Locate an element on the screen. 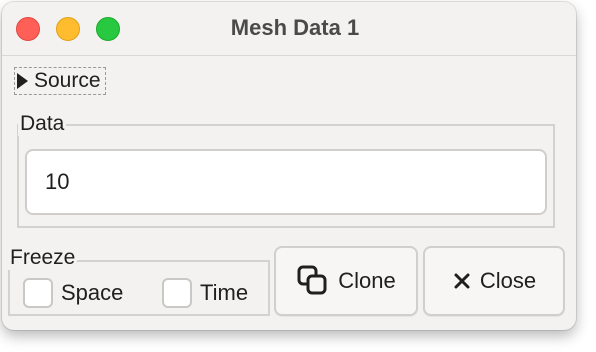  source-disclosure-toggle: Source is located at coordinates (60, 81).